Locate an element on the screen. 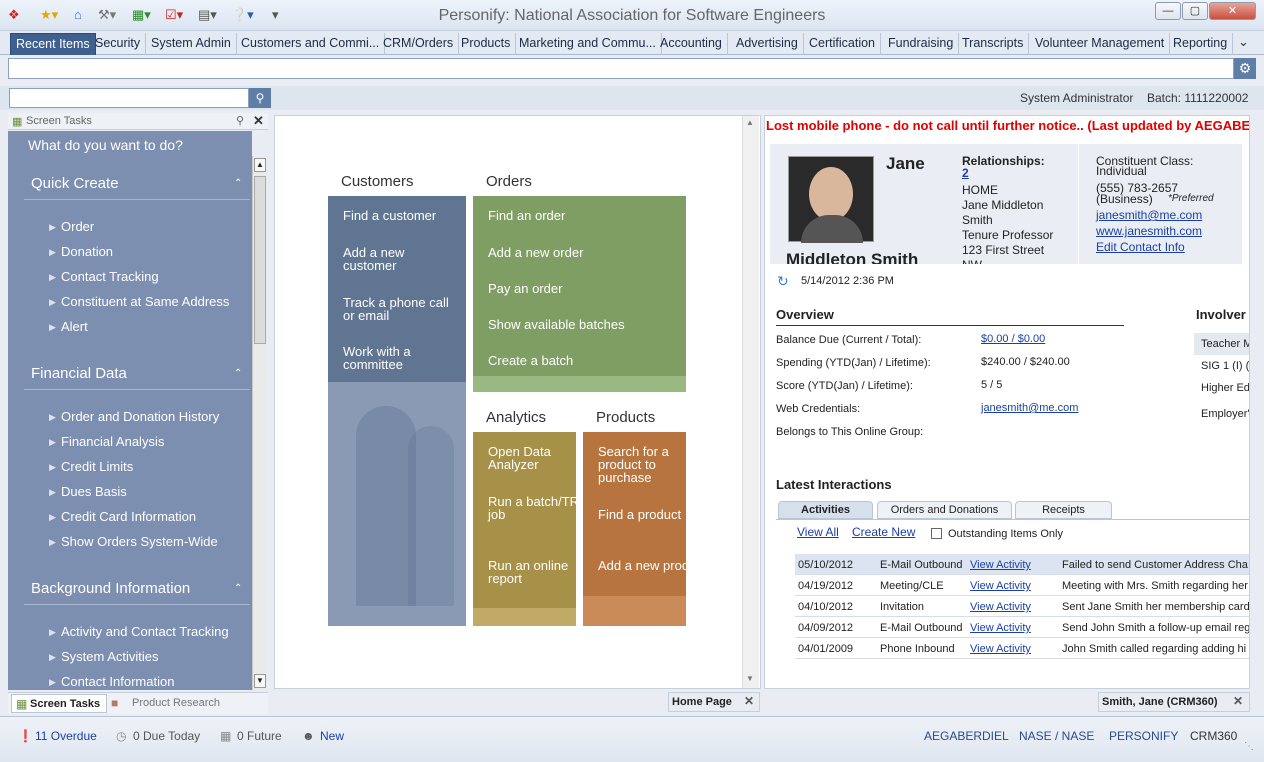 The height and width of the screenshot is (762, 1264). orders-link: Find an order is located at coordinates (578, 215).